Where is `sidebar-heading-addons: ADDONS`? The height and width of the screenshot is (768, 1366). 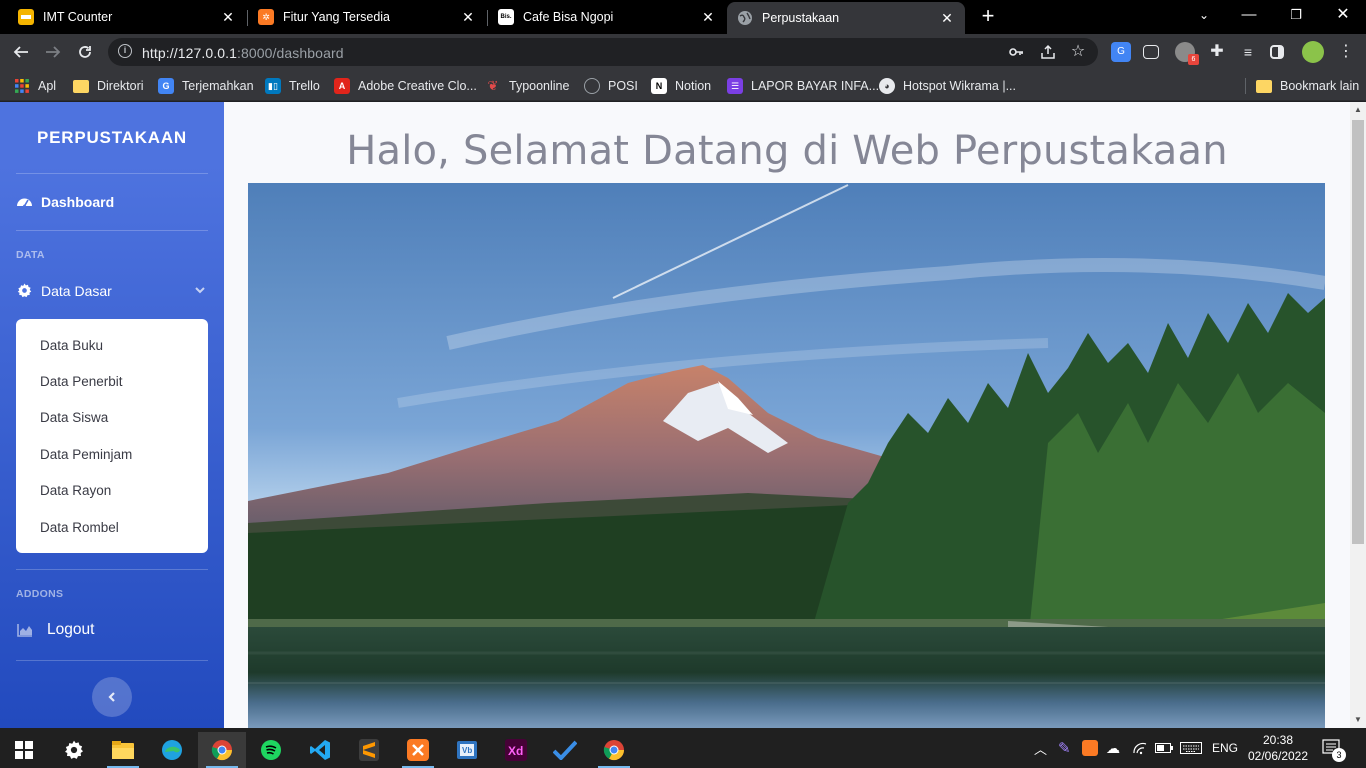
sidebar-heading-addons: ADDONS is located at coordinates (40, 594).